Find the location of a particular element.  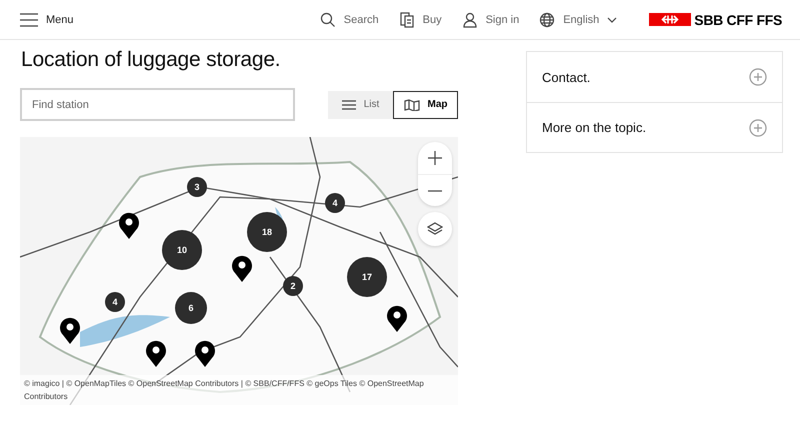

view-toggle-button: List is located at coordinates (360, 104).